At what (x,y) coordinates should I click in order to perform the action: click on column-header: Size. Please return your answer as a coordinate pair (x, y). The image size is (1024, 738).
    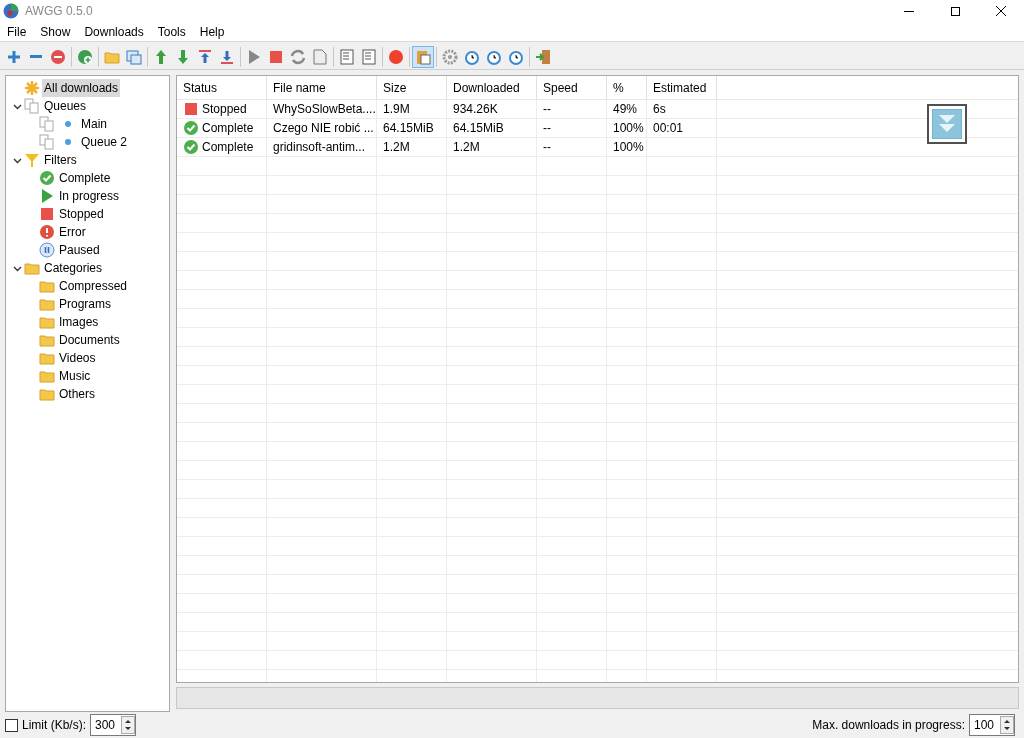
    Looking at the image, I should click on (412, 87).